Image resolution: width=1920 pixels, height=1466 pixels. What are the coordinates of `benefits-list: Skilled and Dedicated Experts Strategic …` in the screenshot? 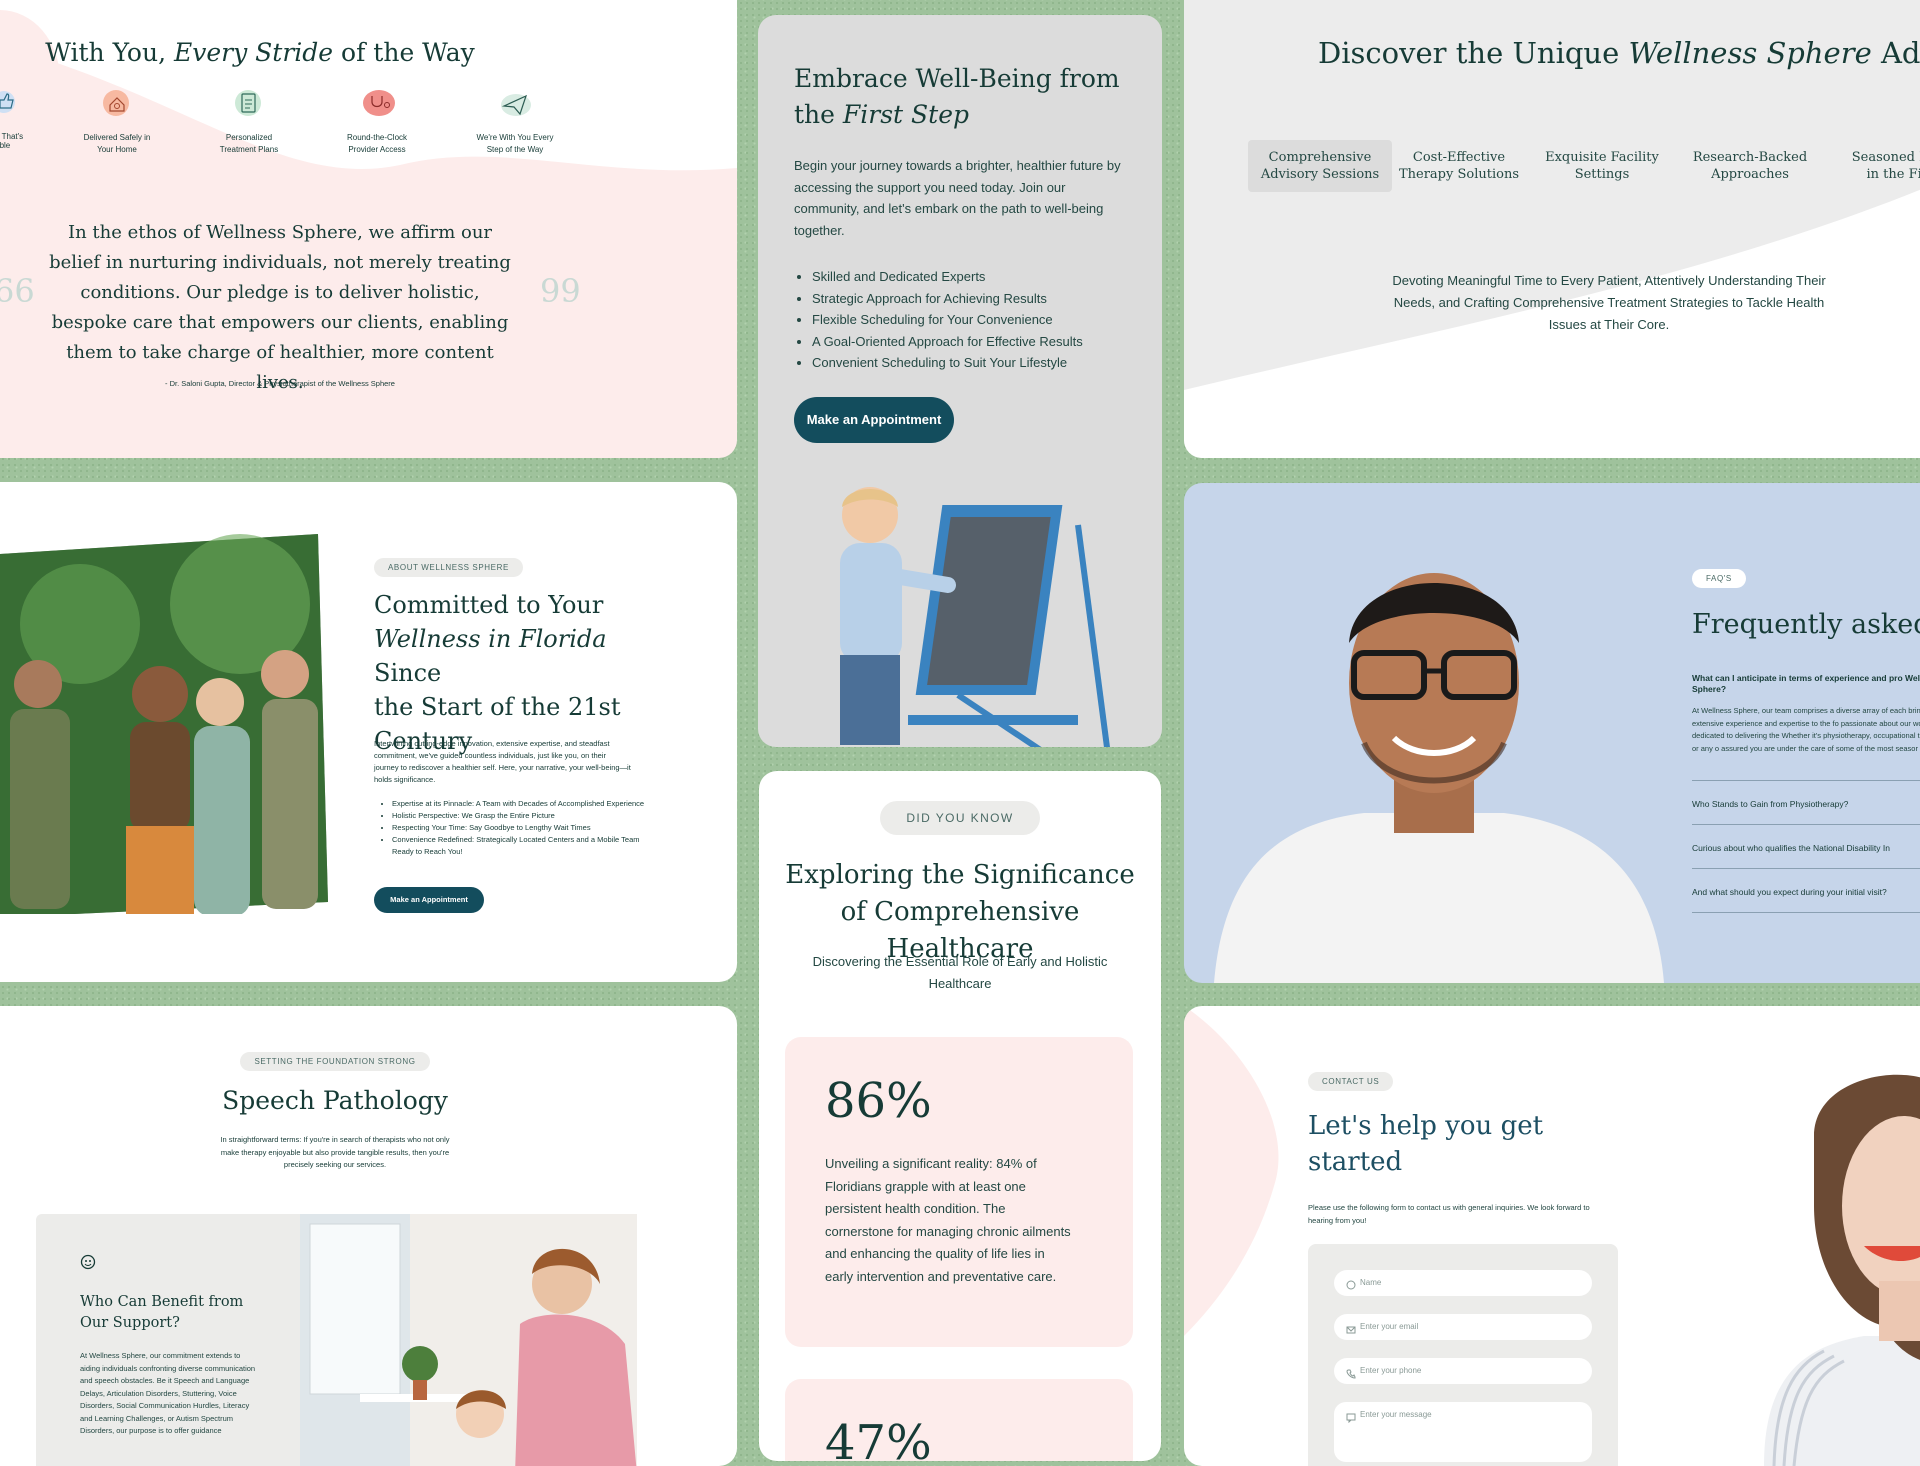 It's located at (974, 320).